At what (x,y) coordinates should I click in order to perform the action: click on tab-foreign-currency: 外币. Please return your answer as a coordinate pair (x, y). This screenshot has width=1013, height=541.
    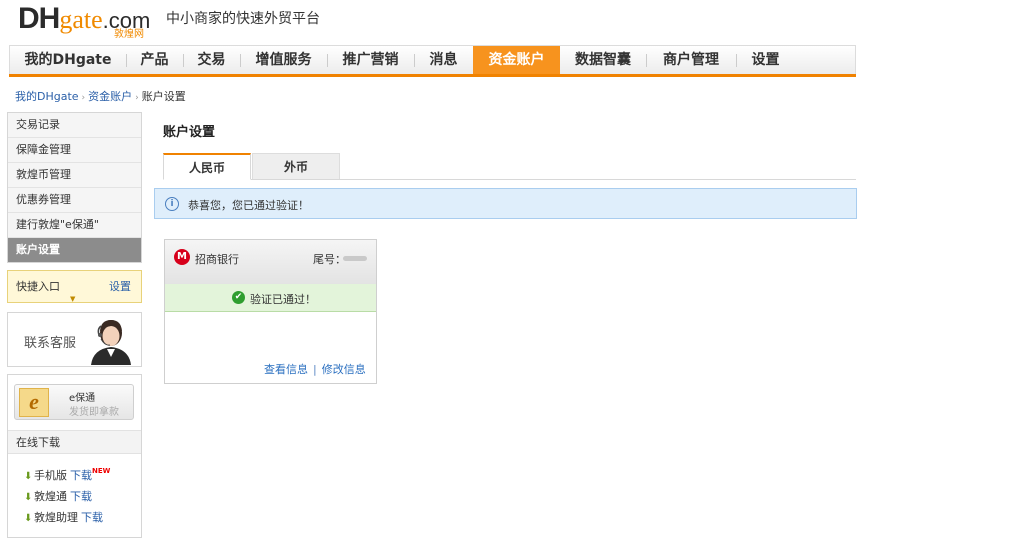
    Looking at the image, I should click on (296, 166).